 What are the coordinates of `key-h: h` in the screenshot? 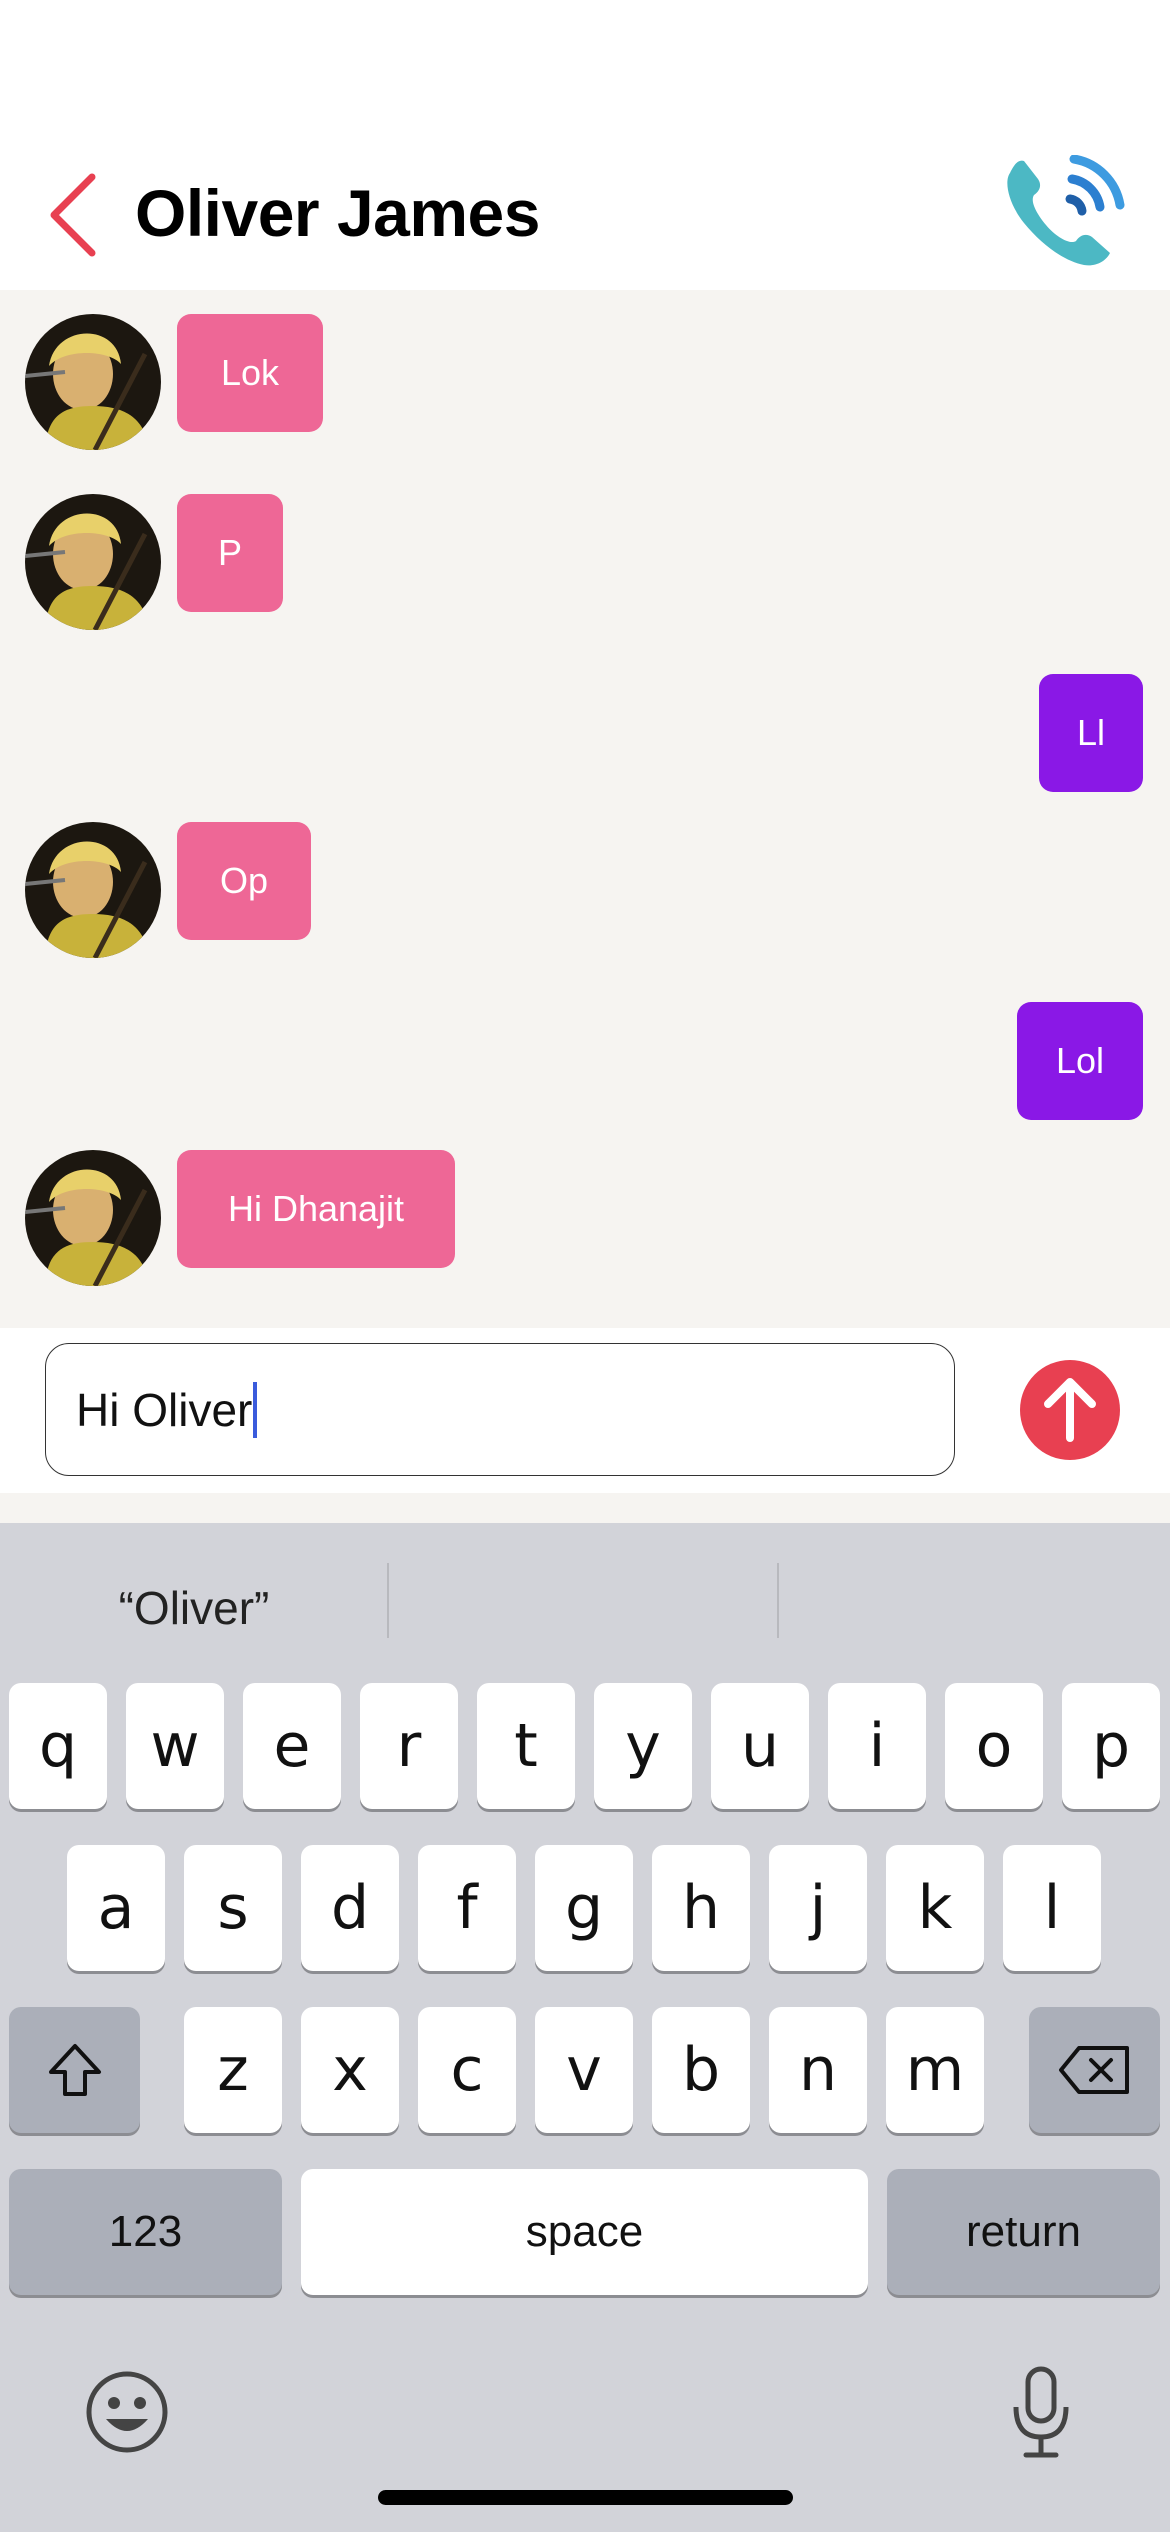 It's located at (701, 1908).